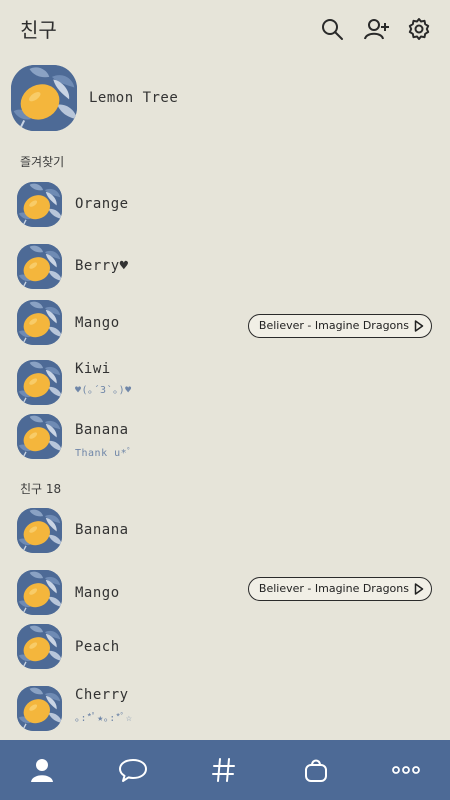  What do you see at coordinates (225, 384) in the screenshot?
I see `list-item: Kiwi ♥(｡´3`｡)♥` at bounding box center [225, 384].